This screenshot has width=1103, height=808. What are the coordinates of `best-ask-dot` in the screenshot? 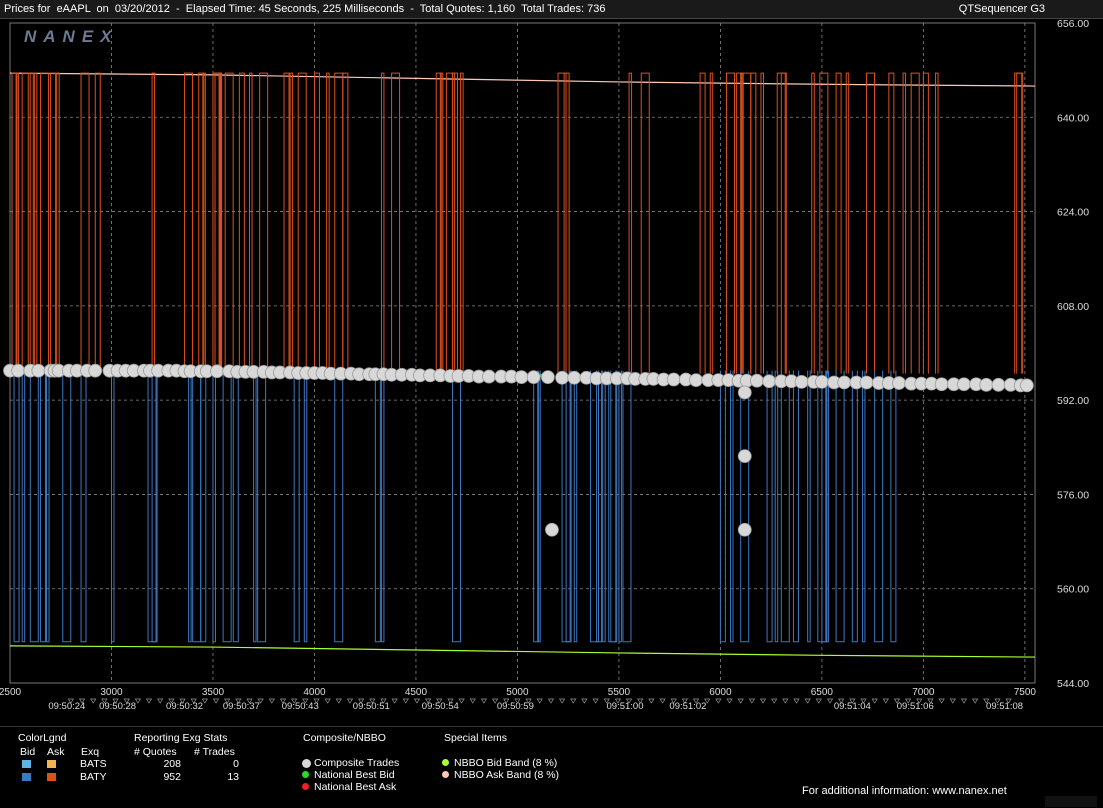 It's located at (305, 786).